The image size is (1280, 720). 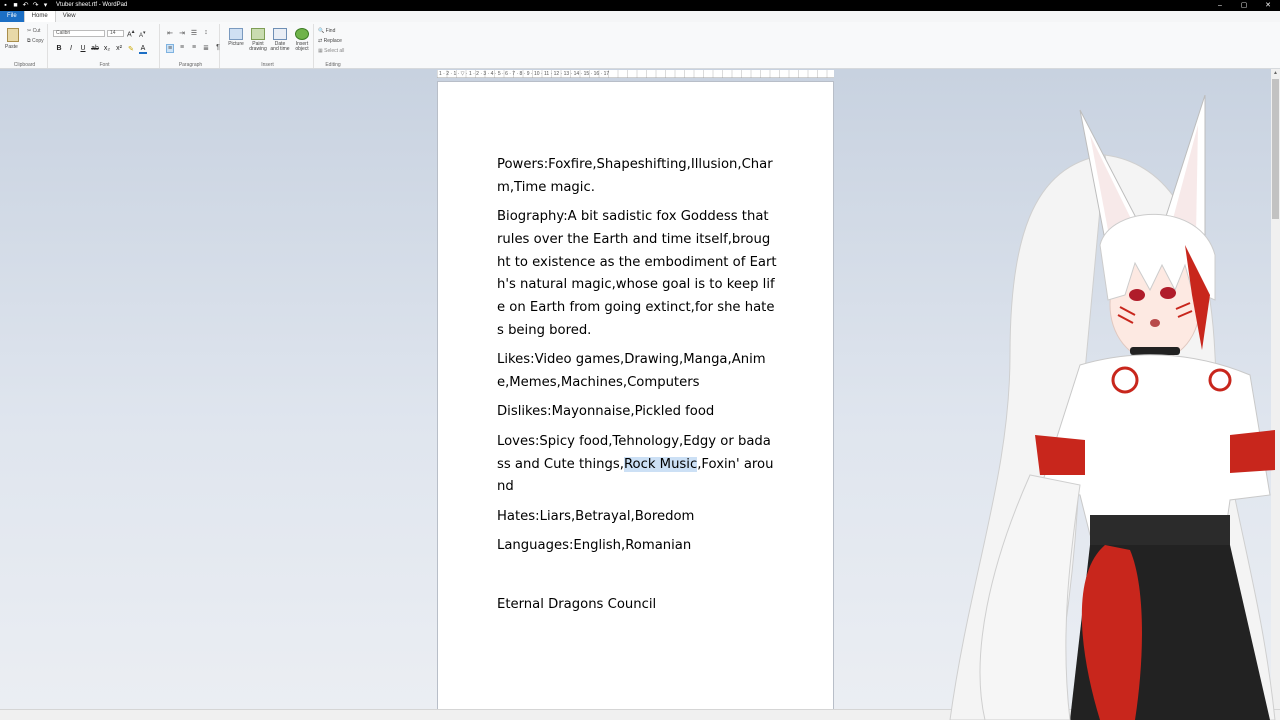 What do you see at coordinates (1220, 5) in the screenshot?
I see `minimize-button: –` at bounding box center [1220, 5].